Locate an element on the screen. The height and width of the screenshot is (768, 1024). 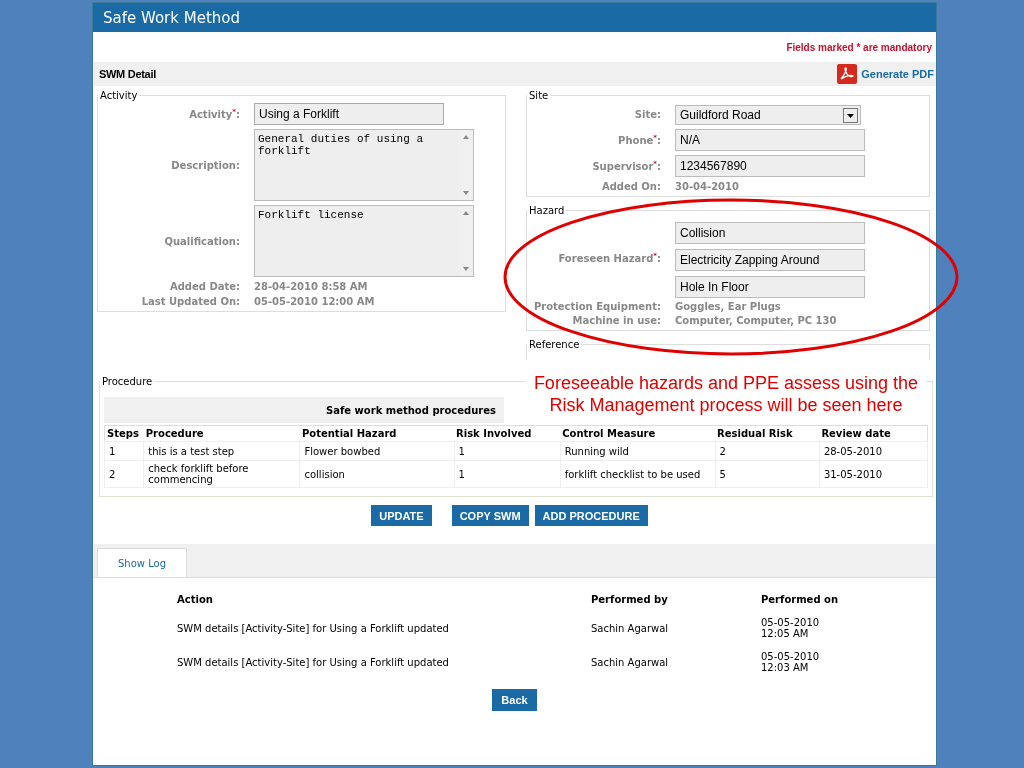
caret-icon is located at coordinates (850, 115).